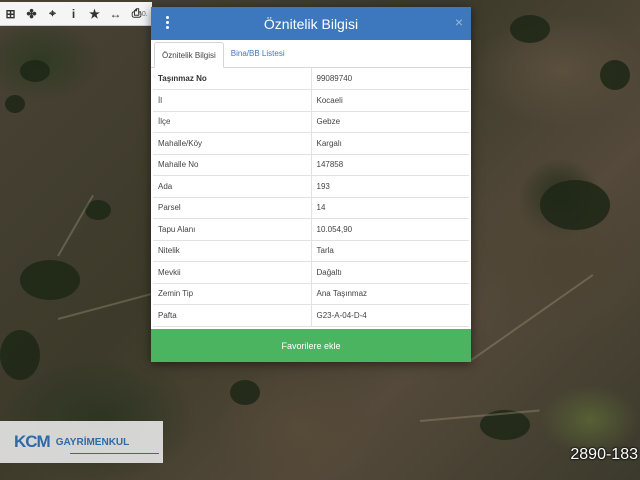 This screenshot has height=480, width=640. Describe the element at coordinates (232, 122) in the screenshot. I see `attribute-key: İlçe` at that location.